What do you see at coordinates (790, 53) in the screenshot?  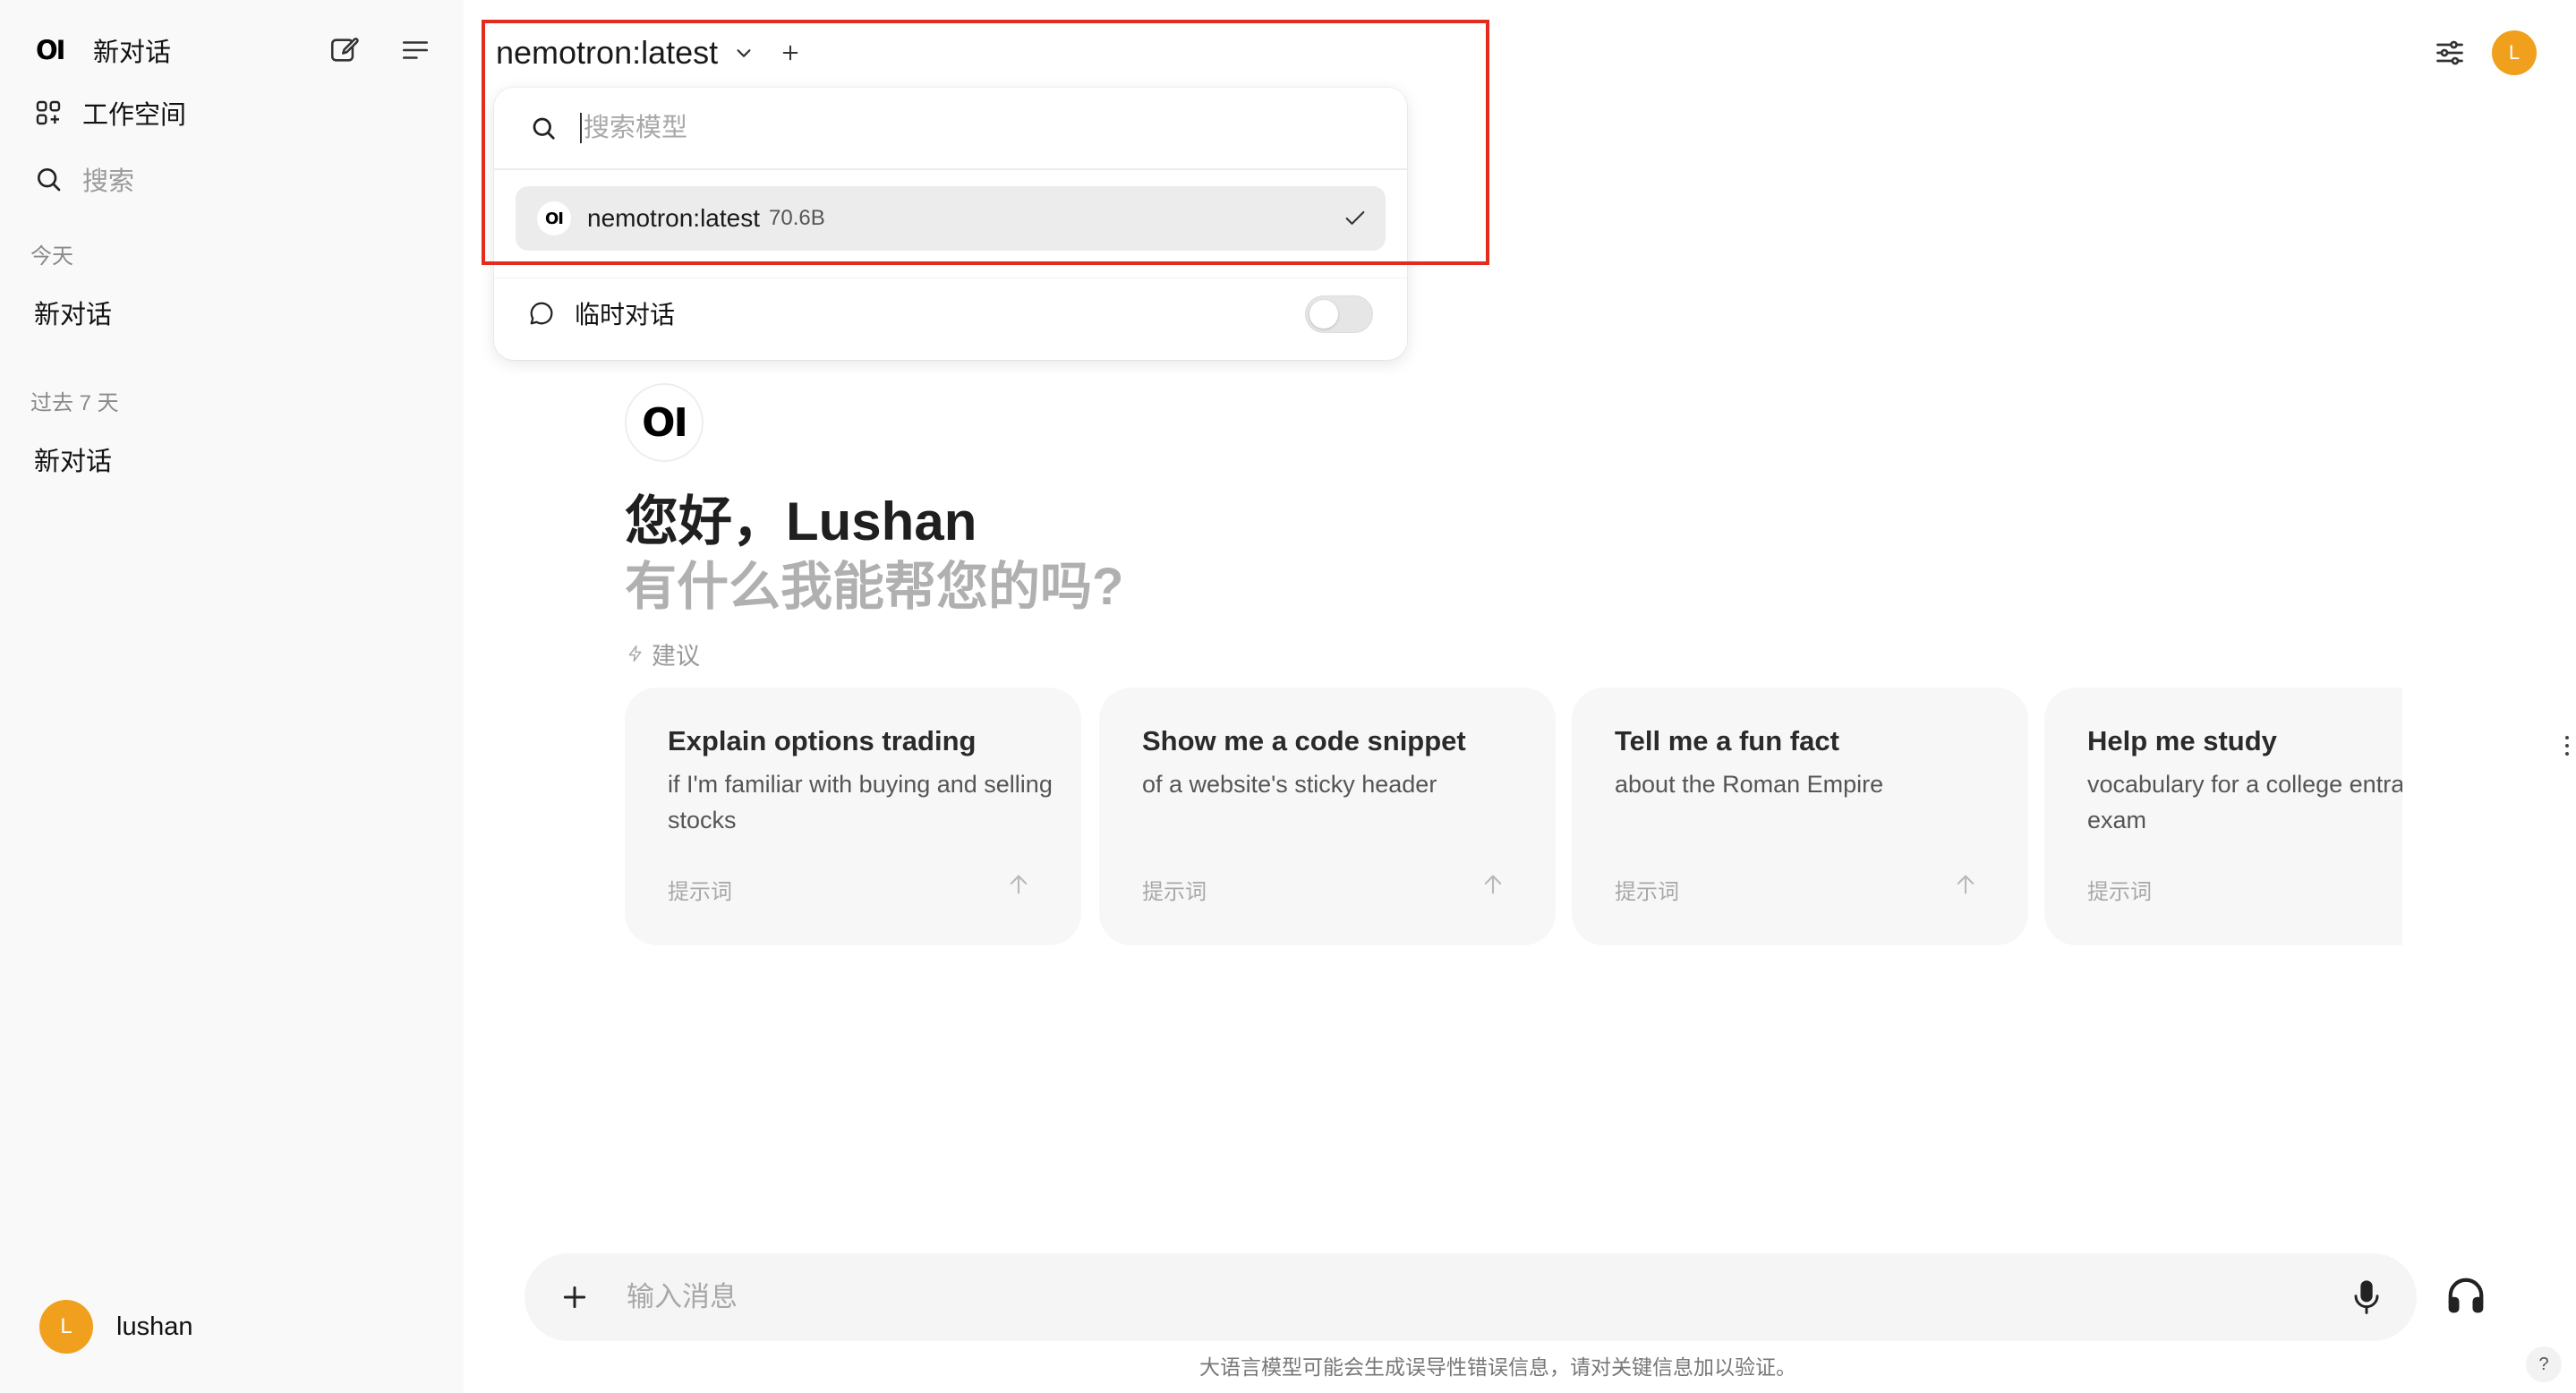 I see `add-model-icon` at bounding box center [790, 53].